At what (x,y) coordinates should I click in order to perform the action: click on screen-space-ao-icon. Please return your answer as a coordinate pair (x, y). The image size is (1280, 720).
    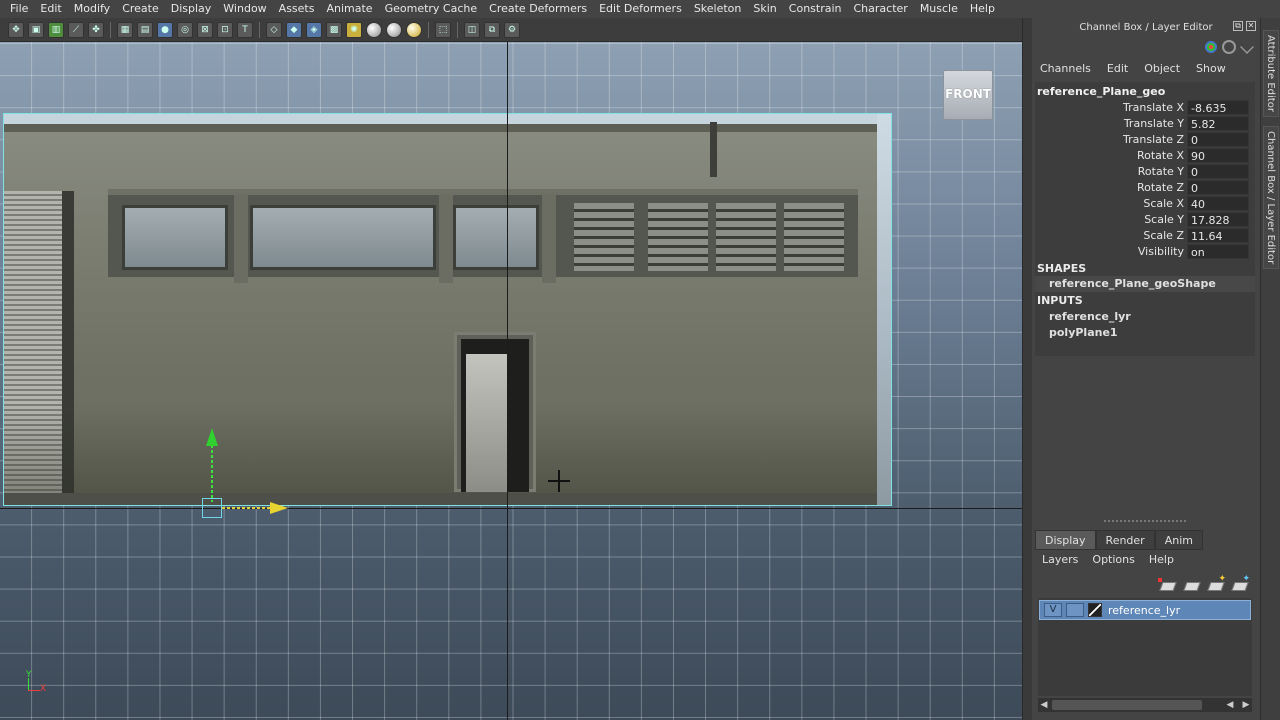
    Looking at the image, I should click on (394, 29).